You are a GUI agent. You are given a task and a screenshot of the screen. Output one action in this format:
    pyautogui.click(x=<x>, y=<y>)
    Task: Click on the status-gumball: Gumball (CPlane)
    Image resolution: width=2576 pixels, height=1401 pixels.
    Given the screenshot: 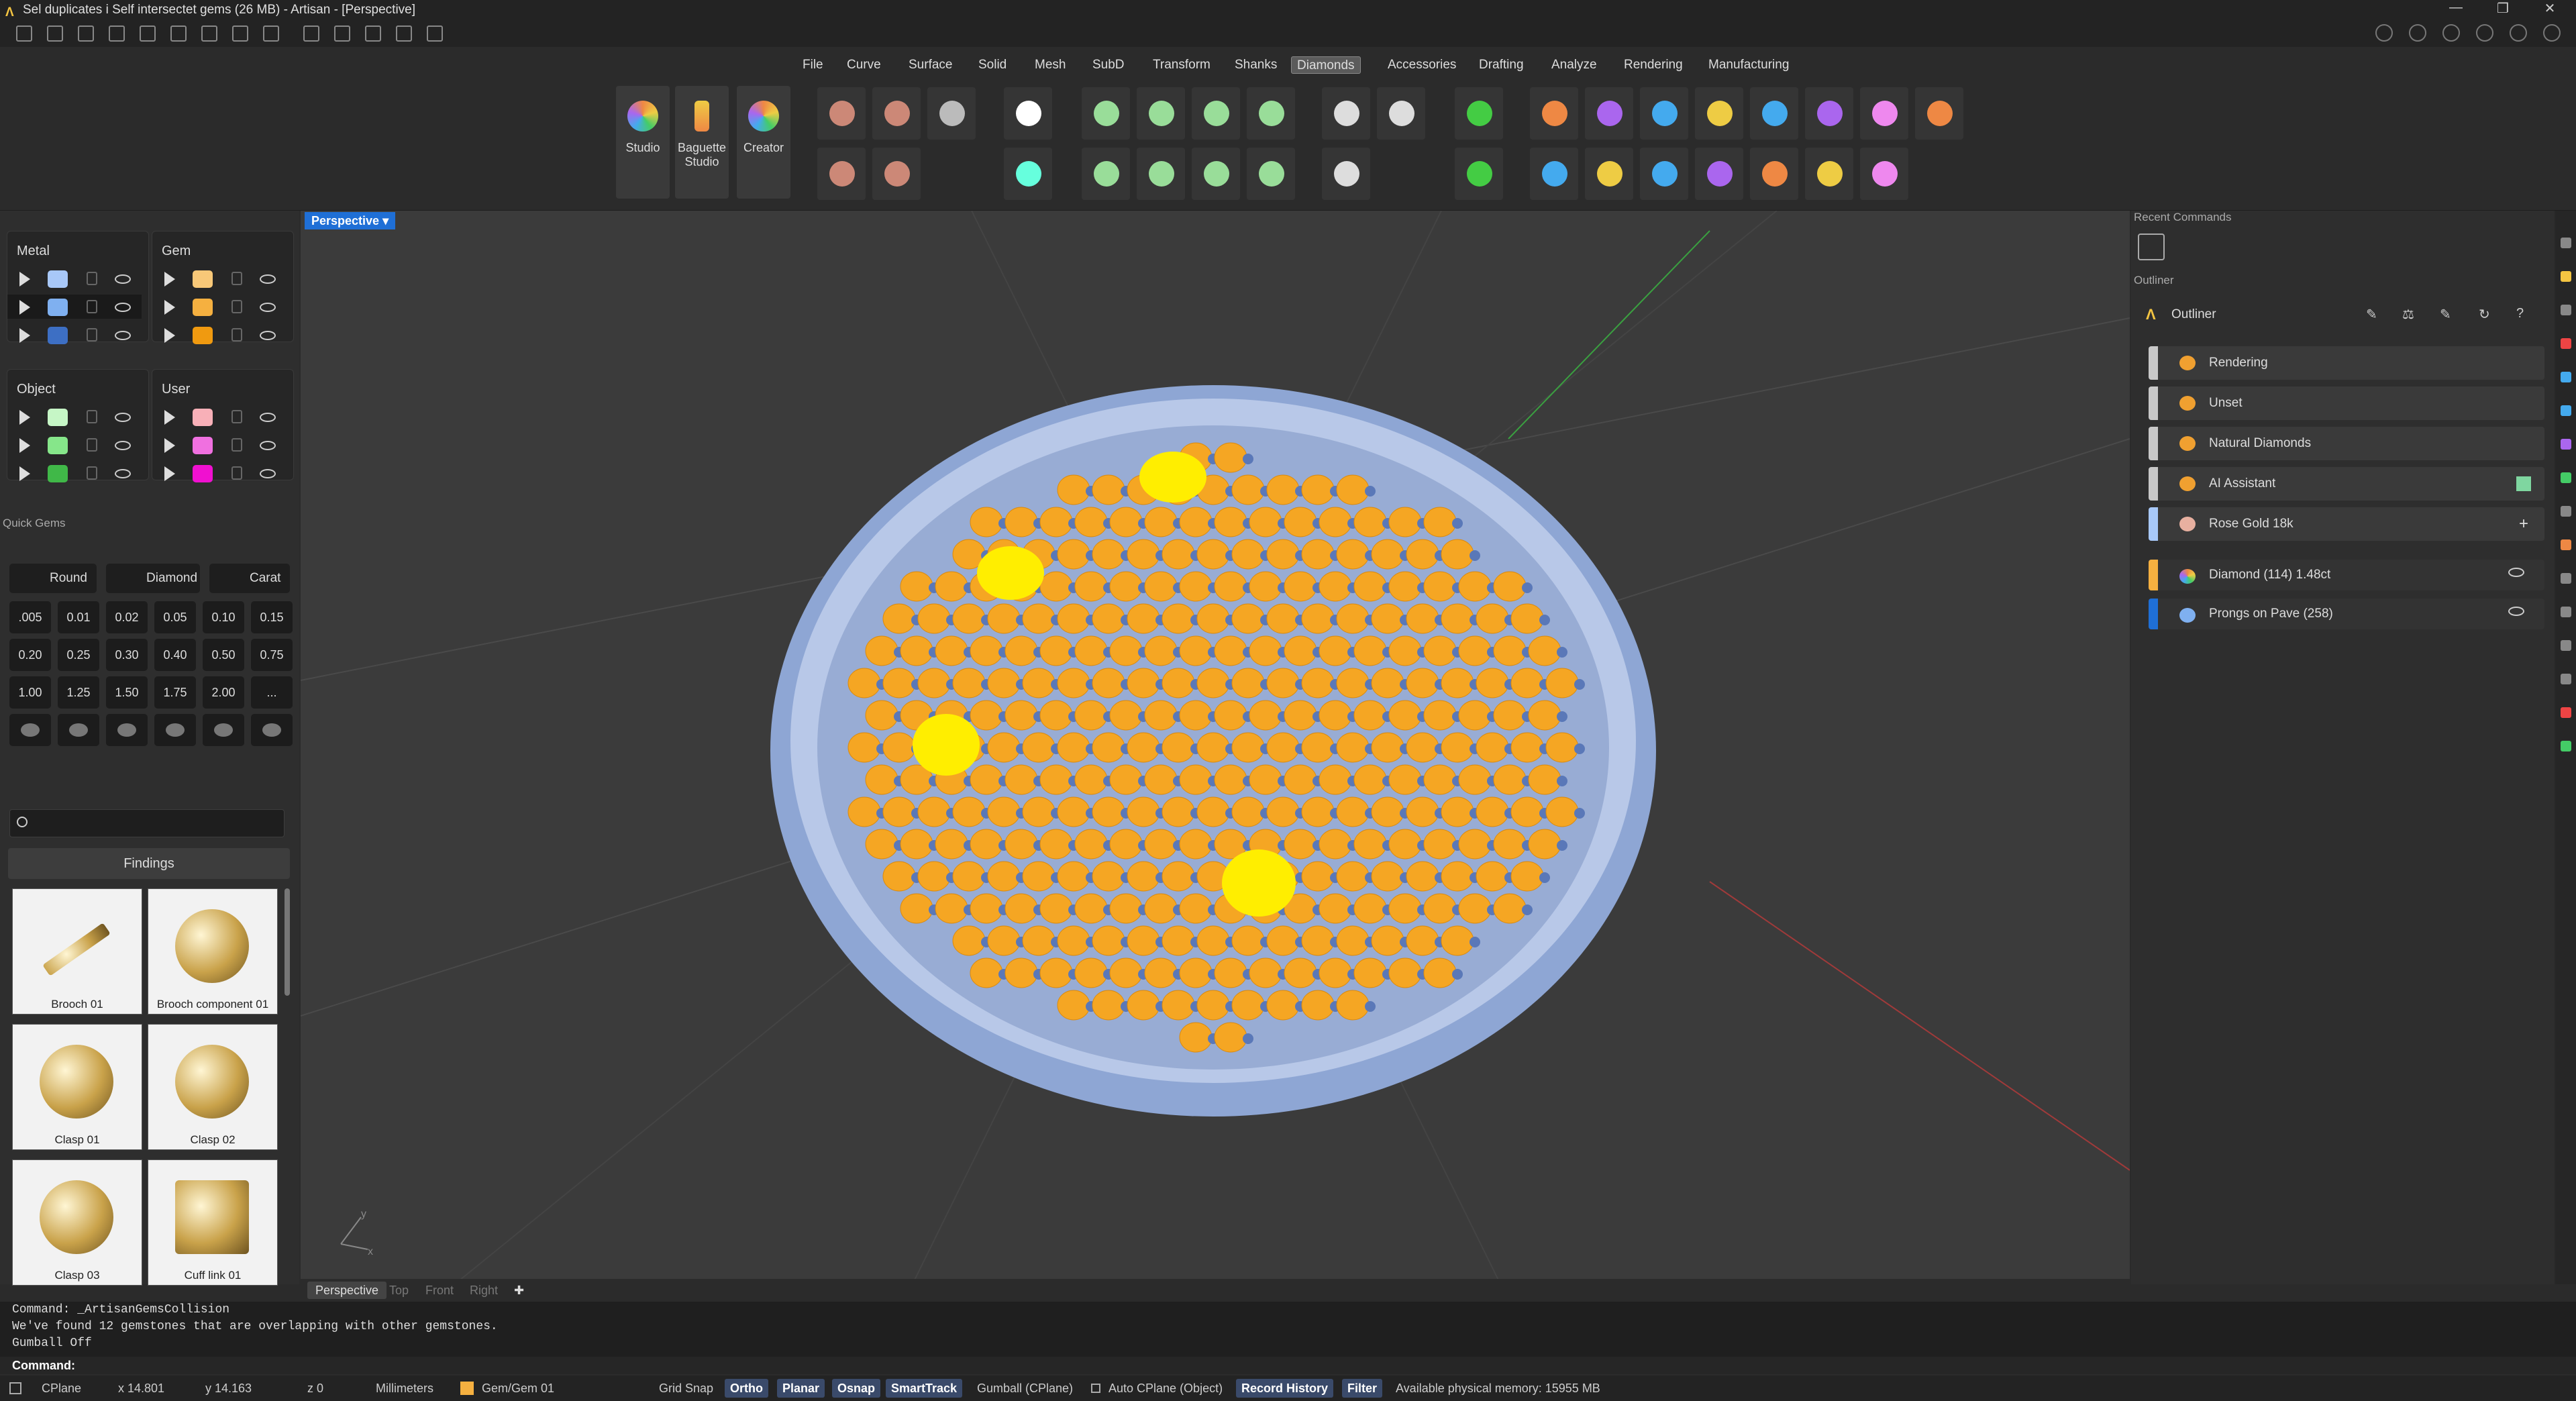 What is the action you would take?
    pyautogui.click(x=1025, y=1389)
    